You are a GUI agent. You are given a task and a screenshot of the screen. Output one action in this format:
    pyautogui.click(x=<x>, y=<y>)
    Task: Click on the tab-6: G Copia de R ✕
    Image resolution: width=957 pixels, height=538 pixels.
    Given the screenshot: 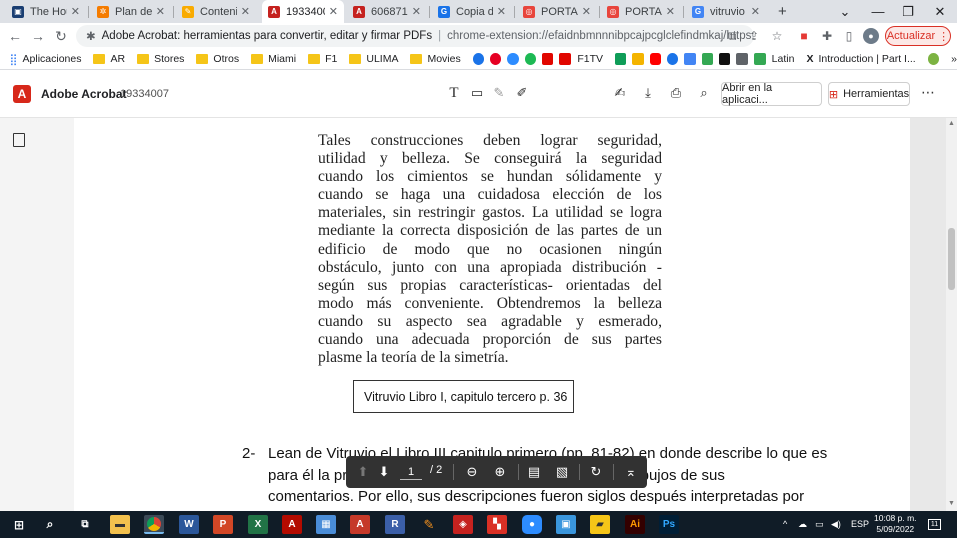 What is the action you would take?
    pyautogui.click(x=472, y=11)
    